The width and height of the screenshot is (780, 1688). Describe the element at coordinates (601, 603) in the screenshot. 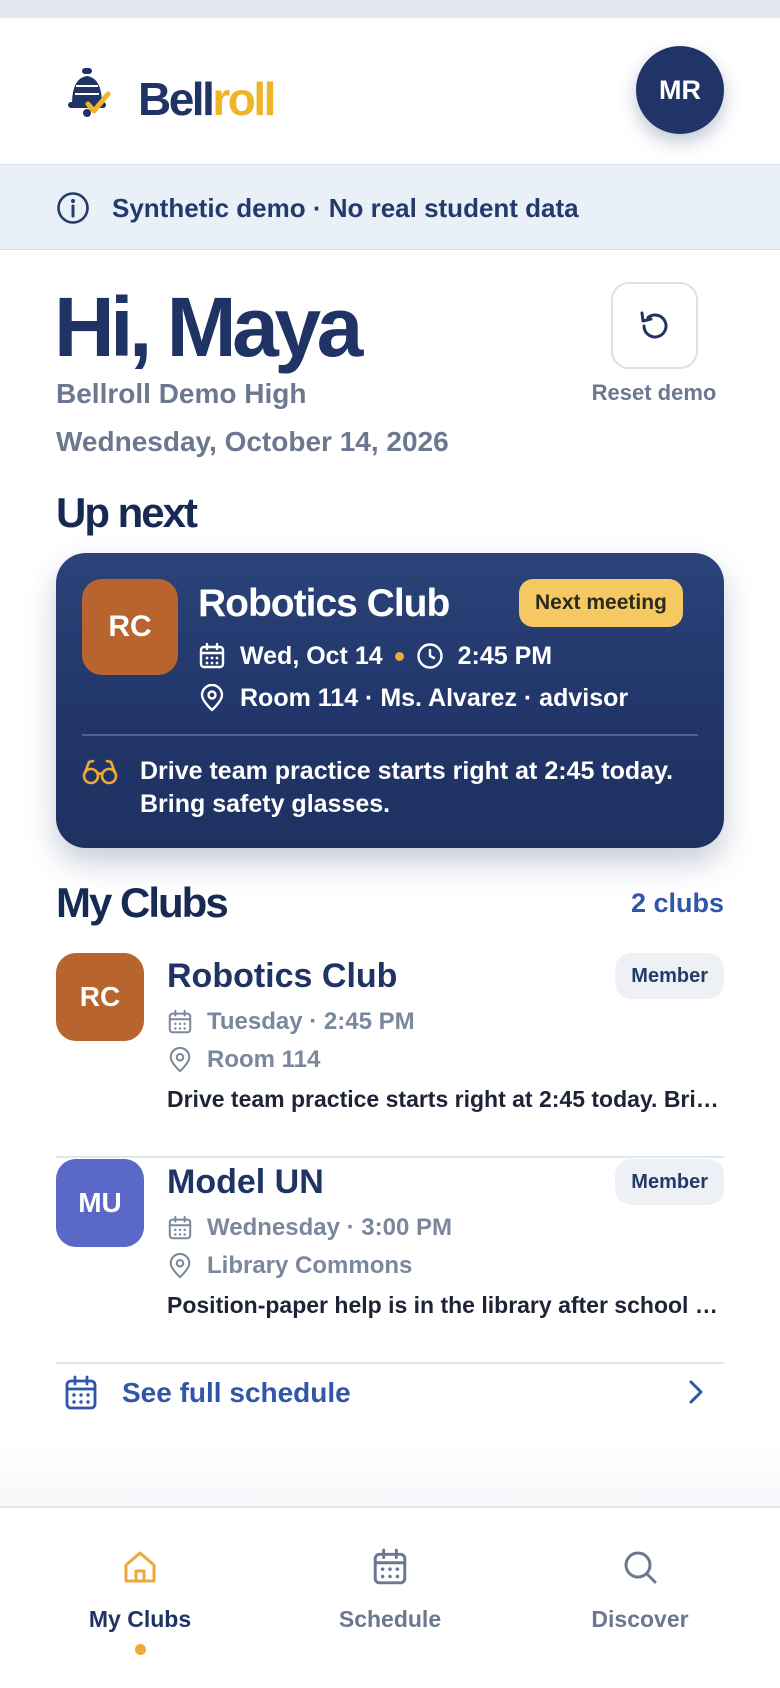

I see `next-meeting-pill: Next meeting` at that location.